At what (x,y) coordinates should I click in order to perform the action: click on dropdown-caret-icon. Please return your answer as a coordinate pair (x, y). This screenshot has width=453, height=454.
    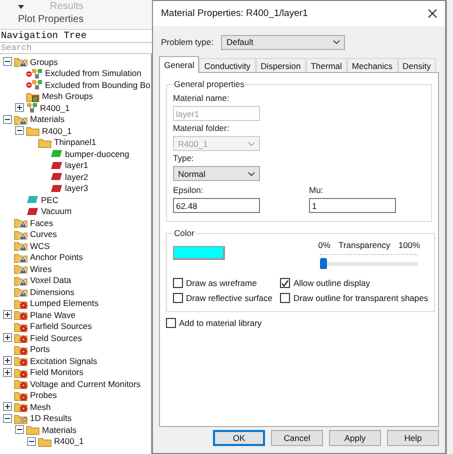
    Looking at the image, I should click on (251, 144).